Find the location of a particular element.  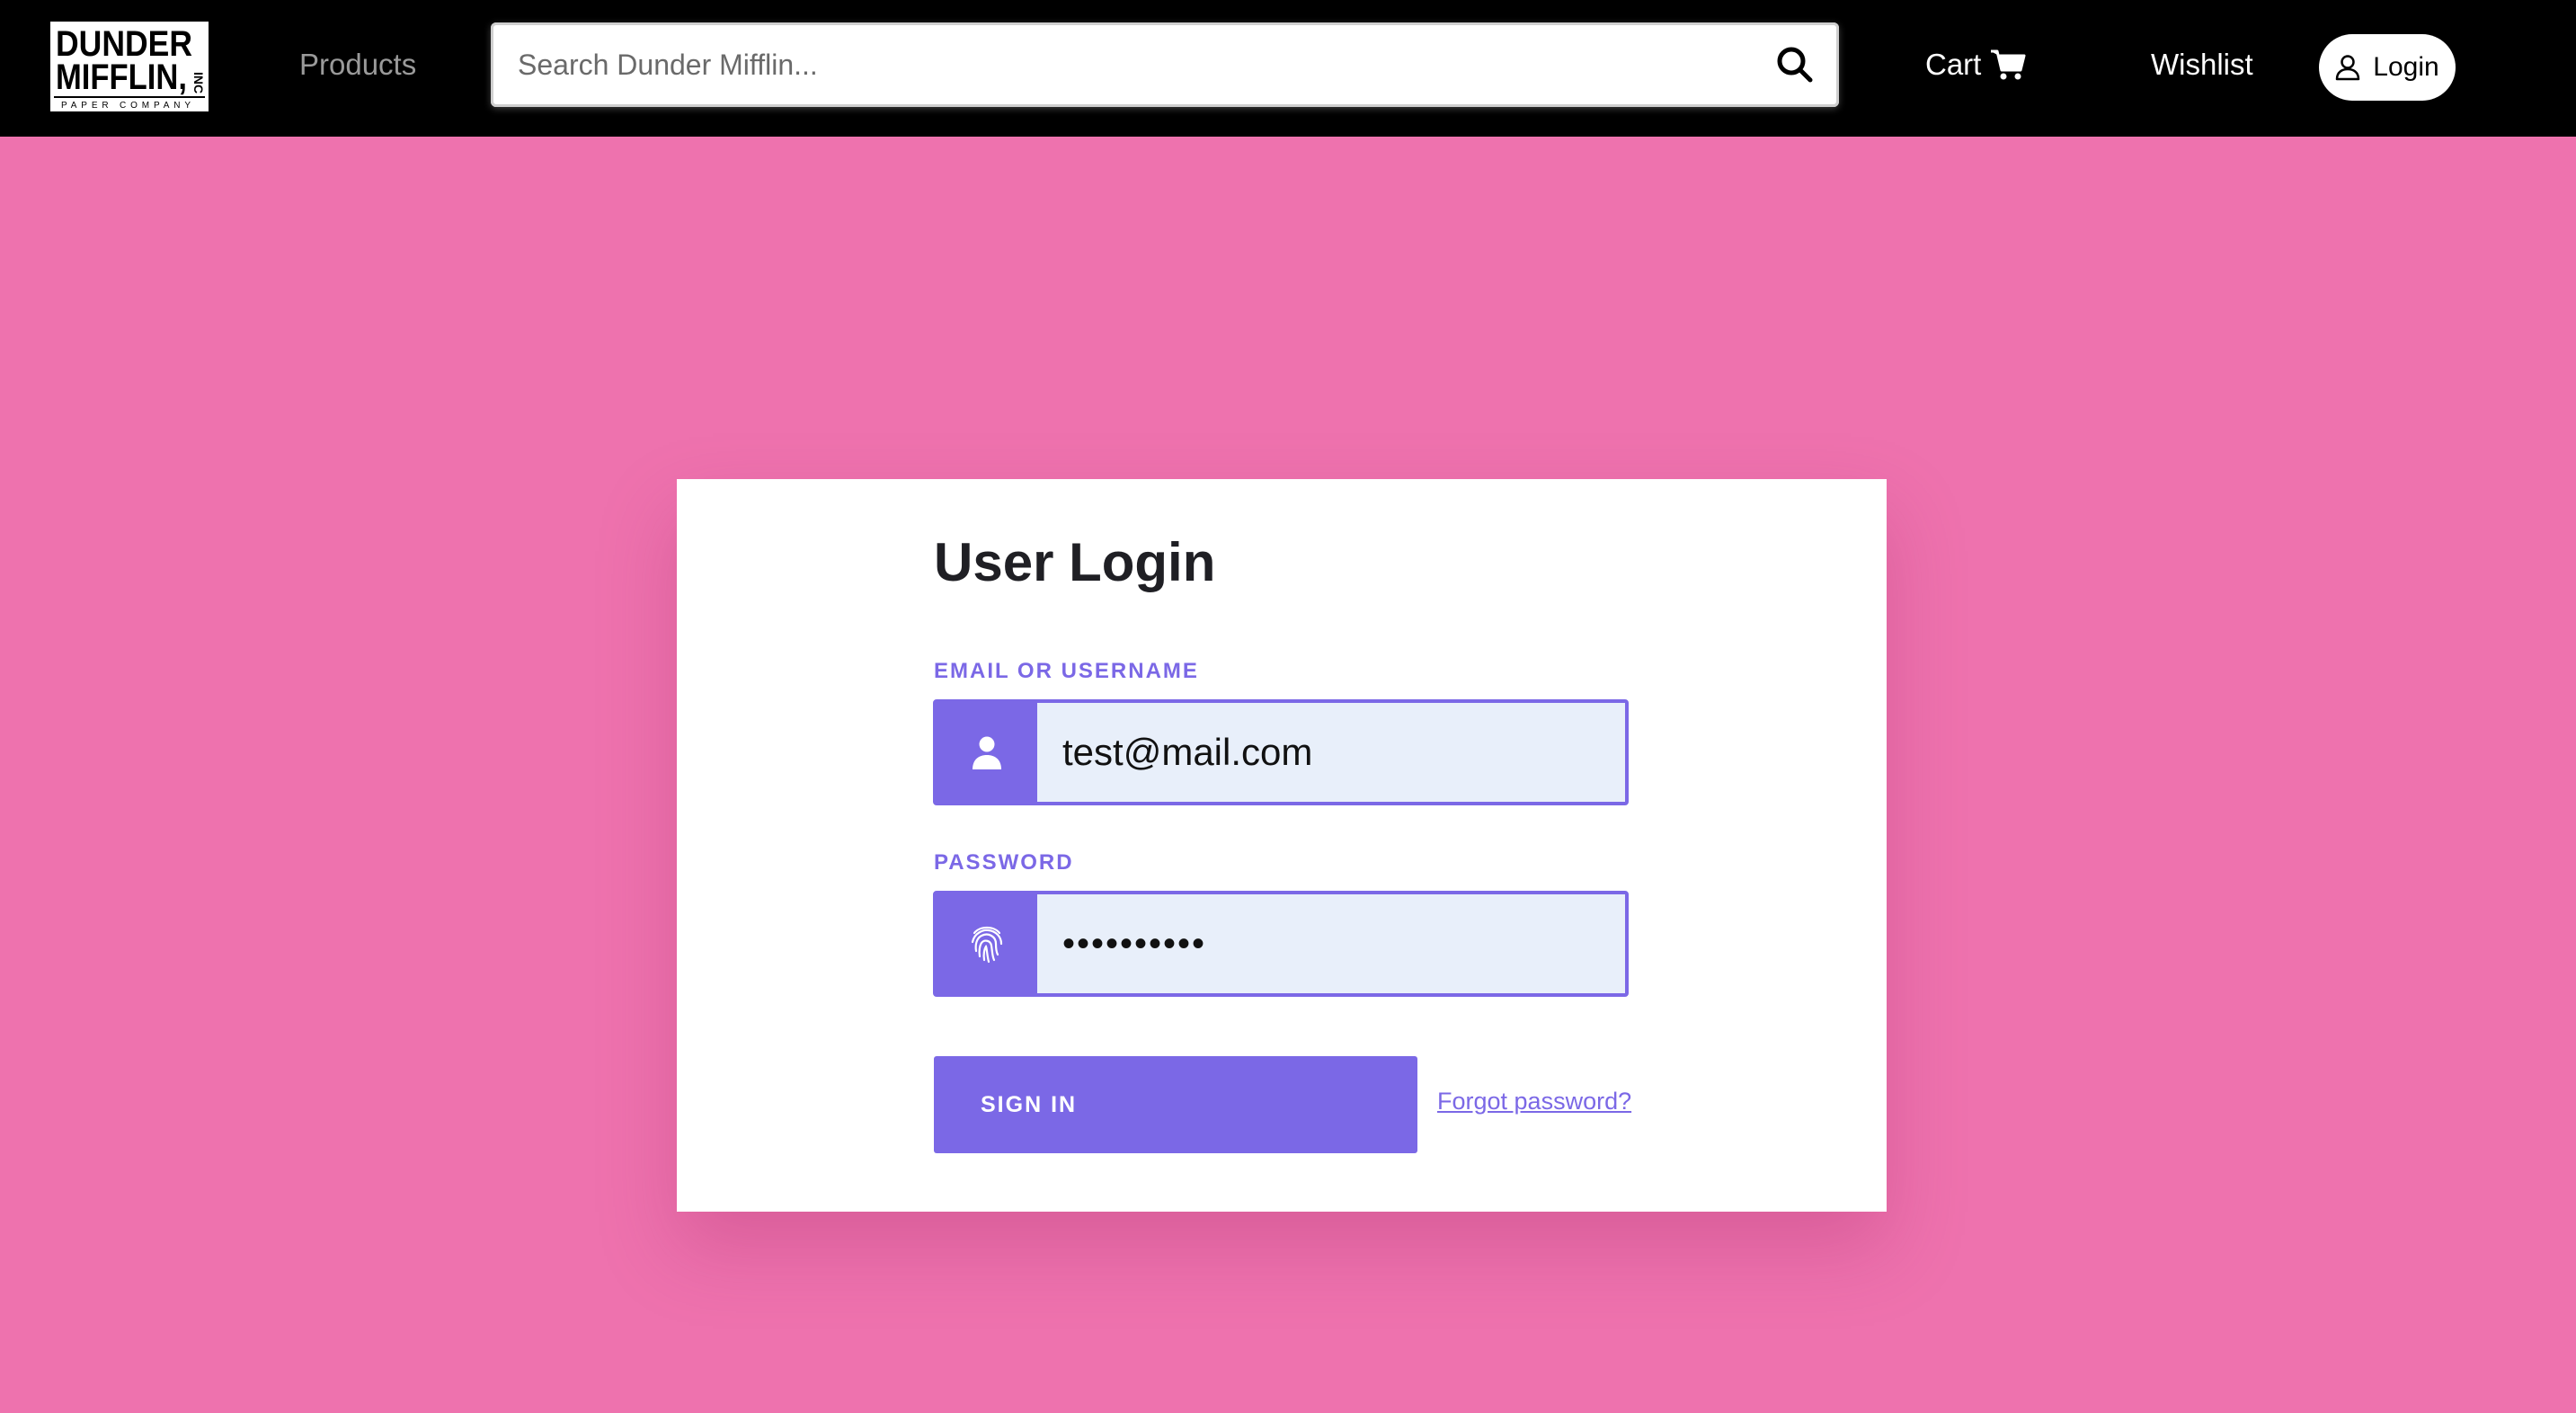

password-field-icon-box is located at coordinates (987, 943).